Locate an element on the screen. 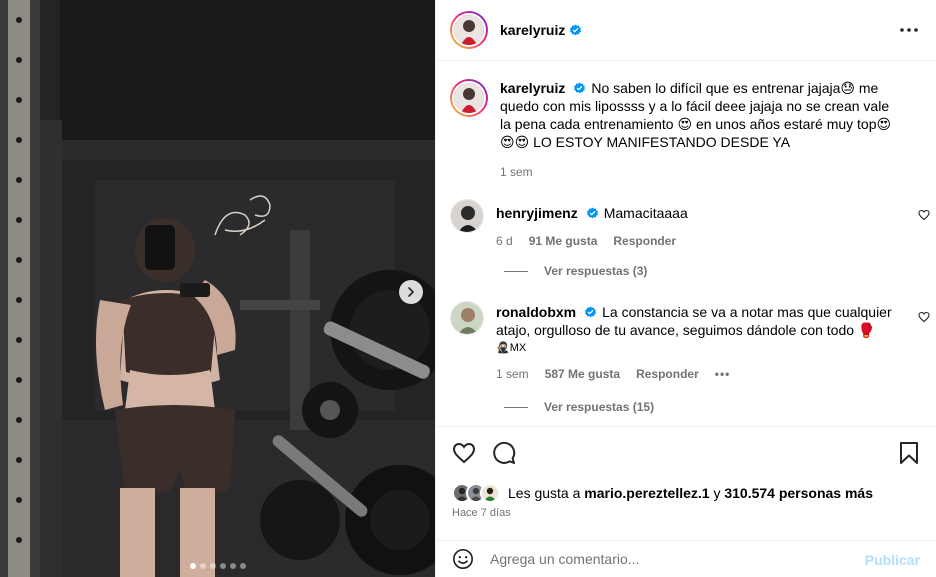 The image size is (936, 577). comment-text-line2: 🥷🏻MX is located at coordinates (511, 348).